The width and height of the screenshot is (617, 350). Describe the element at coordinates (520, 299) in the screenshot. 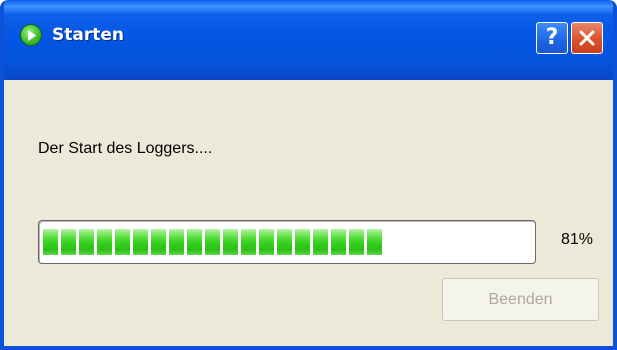

I see `beenden-button: Beenden` at that location.